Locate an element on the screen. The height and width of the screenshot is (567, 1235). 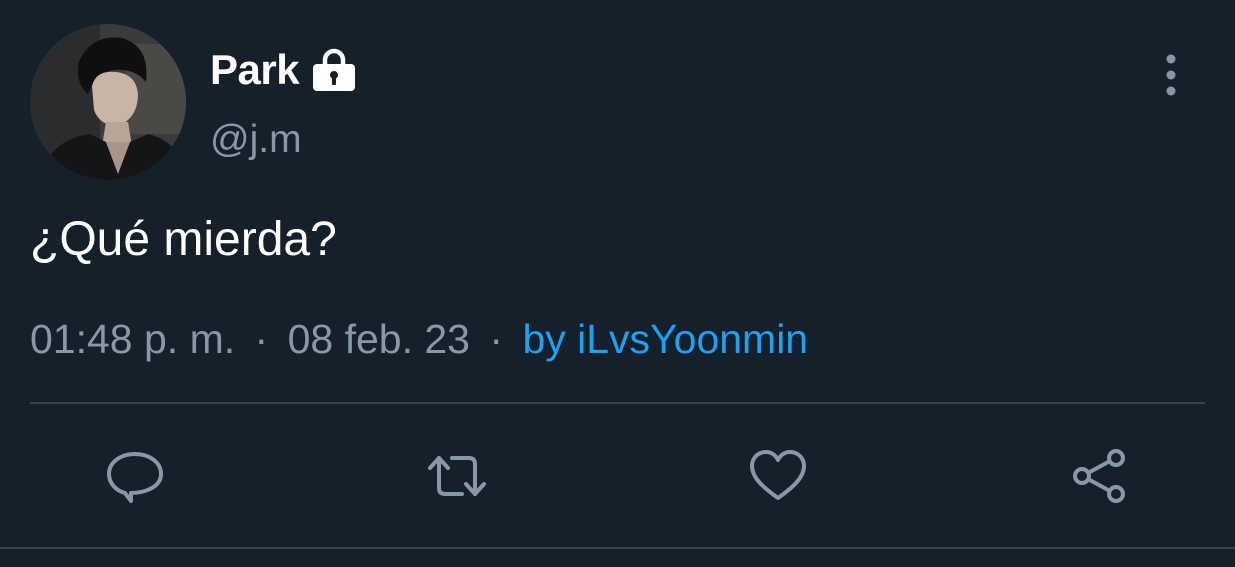
heart-icon is located at coordinates (778, 476).